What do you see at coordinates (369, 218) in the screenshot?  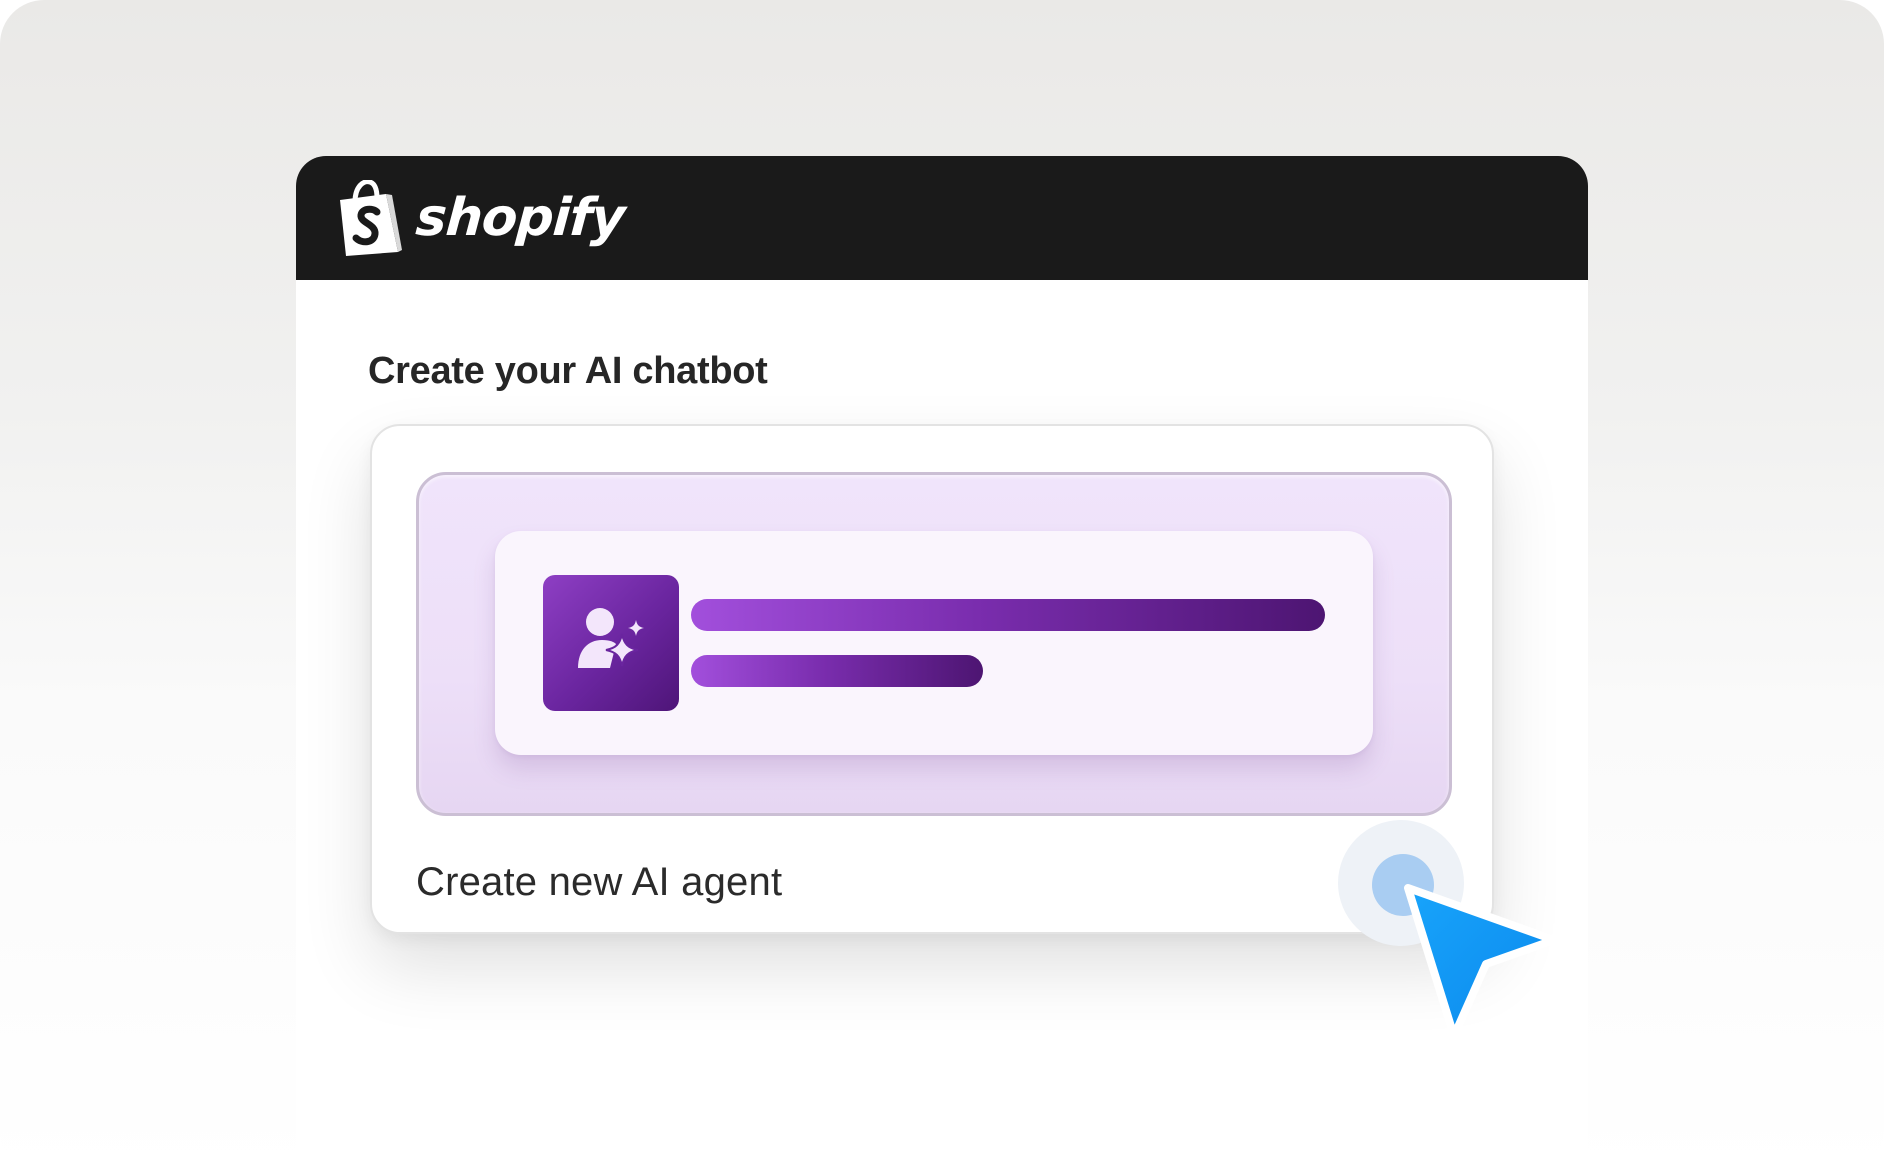 I see `shopify-bag-icon` at bounding box center [369, 218].